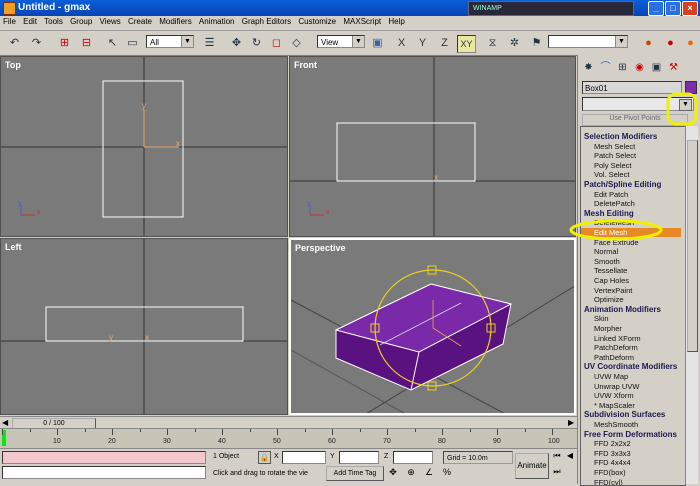 This screenshot has width=700, height=486. Describe the element at coordinates (5, 422) in the screenshot. I see `prev-frame-icon: ◀` at that location.